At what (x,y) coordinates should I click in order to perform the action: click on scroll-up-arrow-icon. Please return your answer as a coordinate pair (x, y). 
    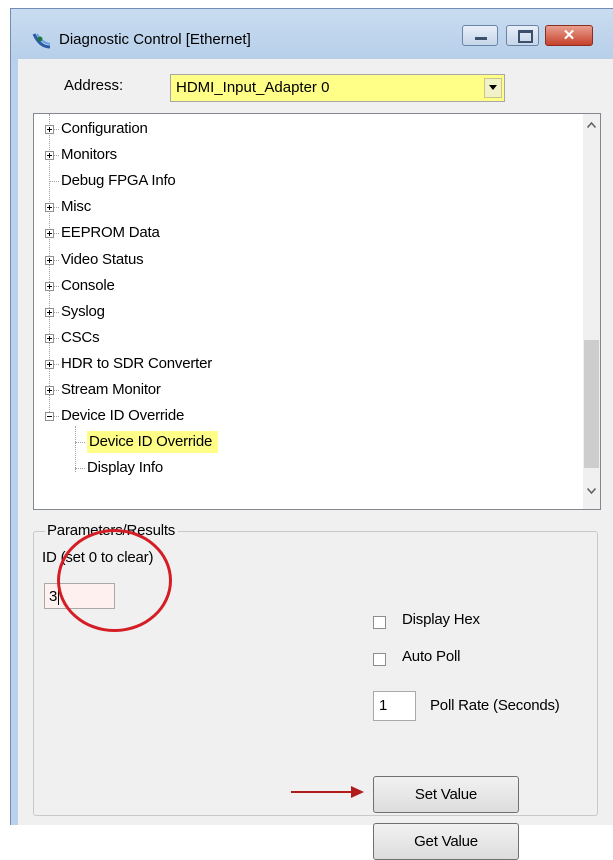
    Looking at the image, I should click on (591, 125).